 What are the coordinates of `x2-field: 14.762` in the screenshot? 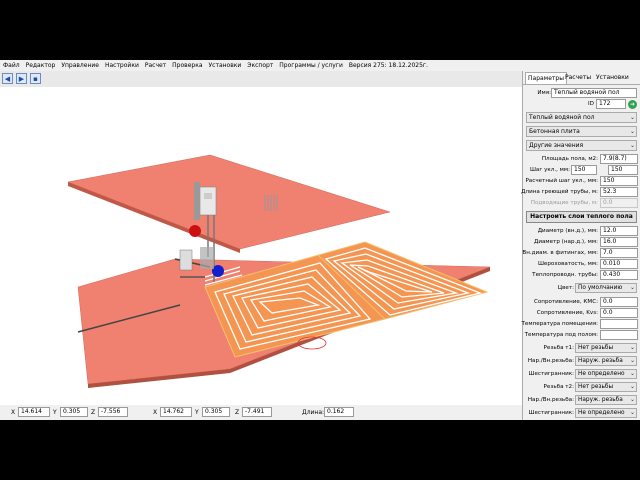 It's located at (176, 412).